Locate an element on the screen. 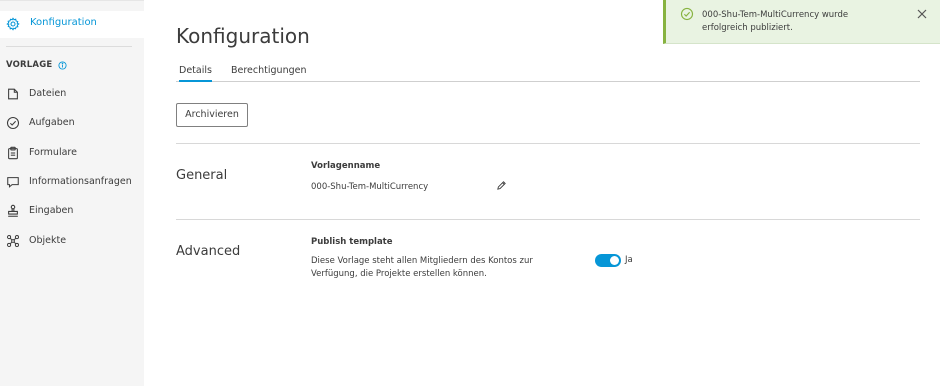 The height and width of the screenshot is (386, 949). sidebar-item-informationsanfragen: Informationsanfragen is located at coordinates (72, 183).